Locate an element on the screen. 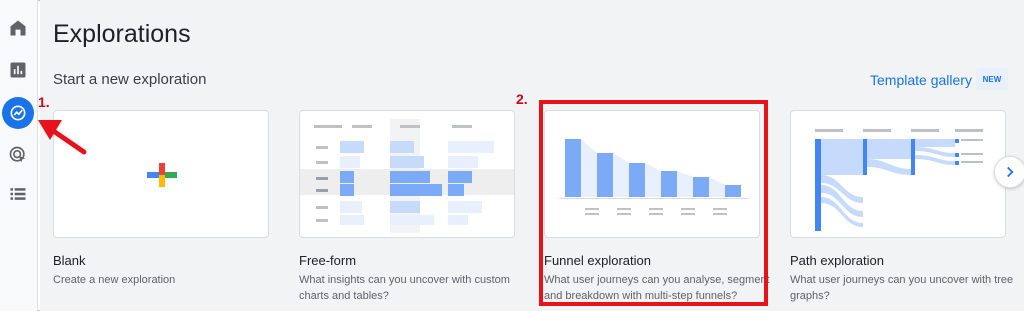  free-form-card is located at coordinates (407, 174).